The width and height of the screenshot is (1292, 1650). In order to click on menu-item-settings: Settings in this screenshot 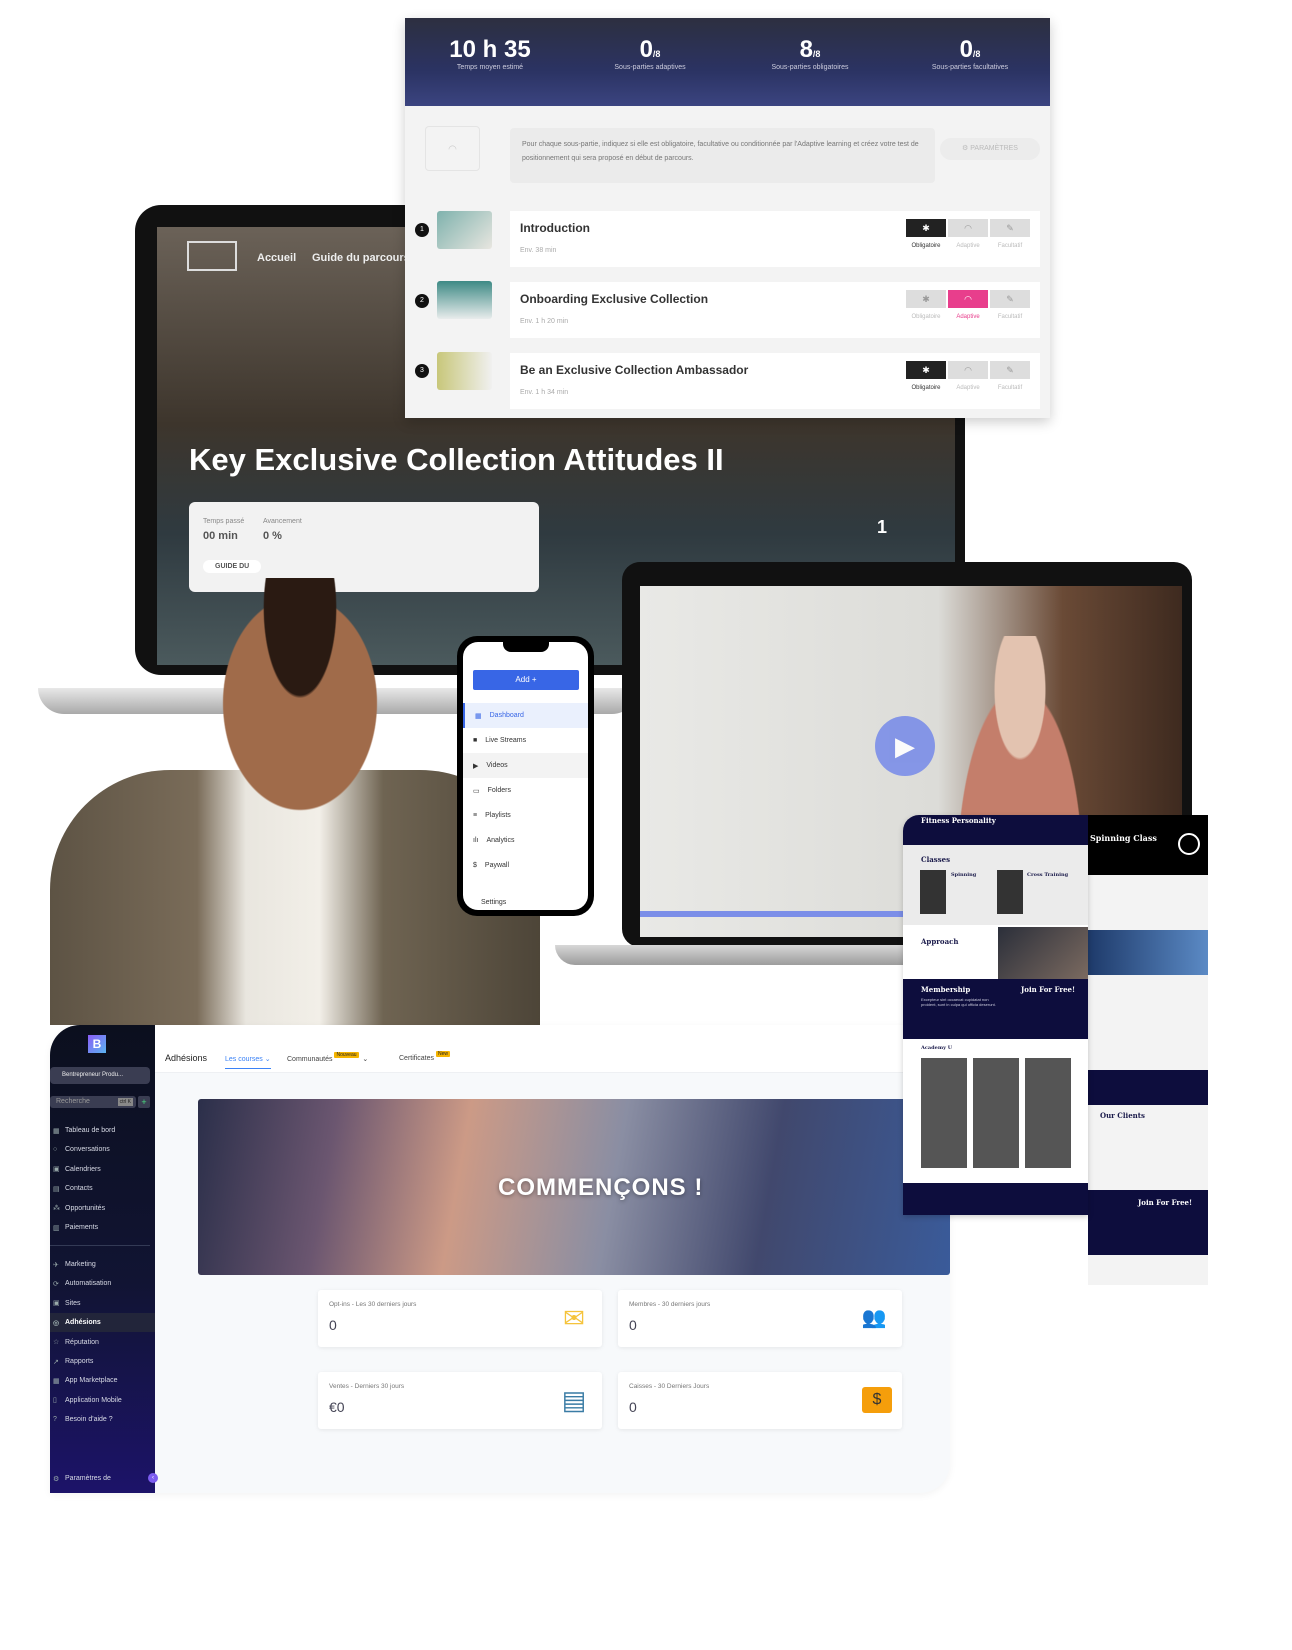, I will do `click(525, 900)`.